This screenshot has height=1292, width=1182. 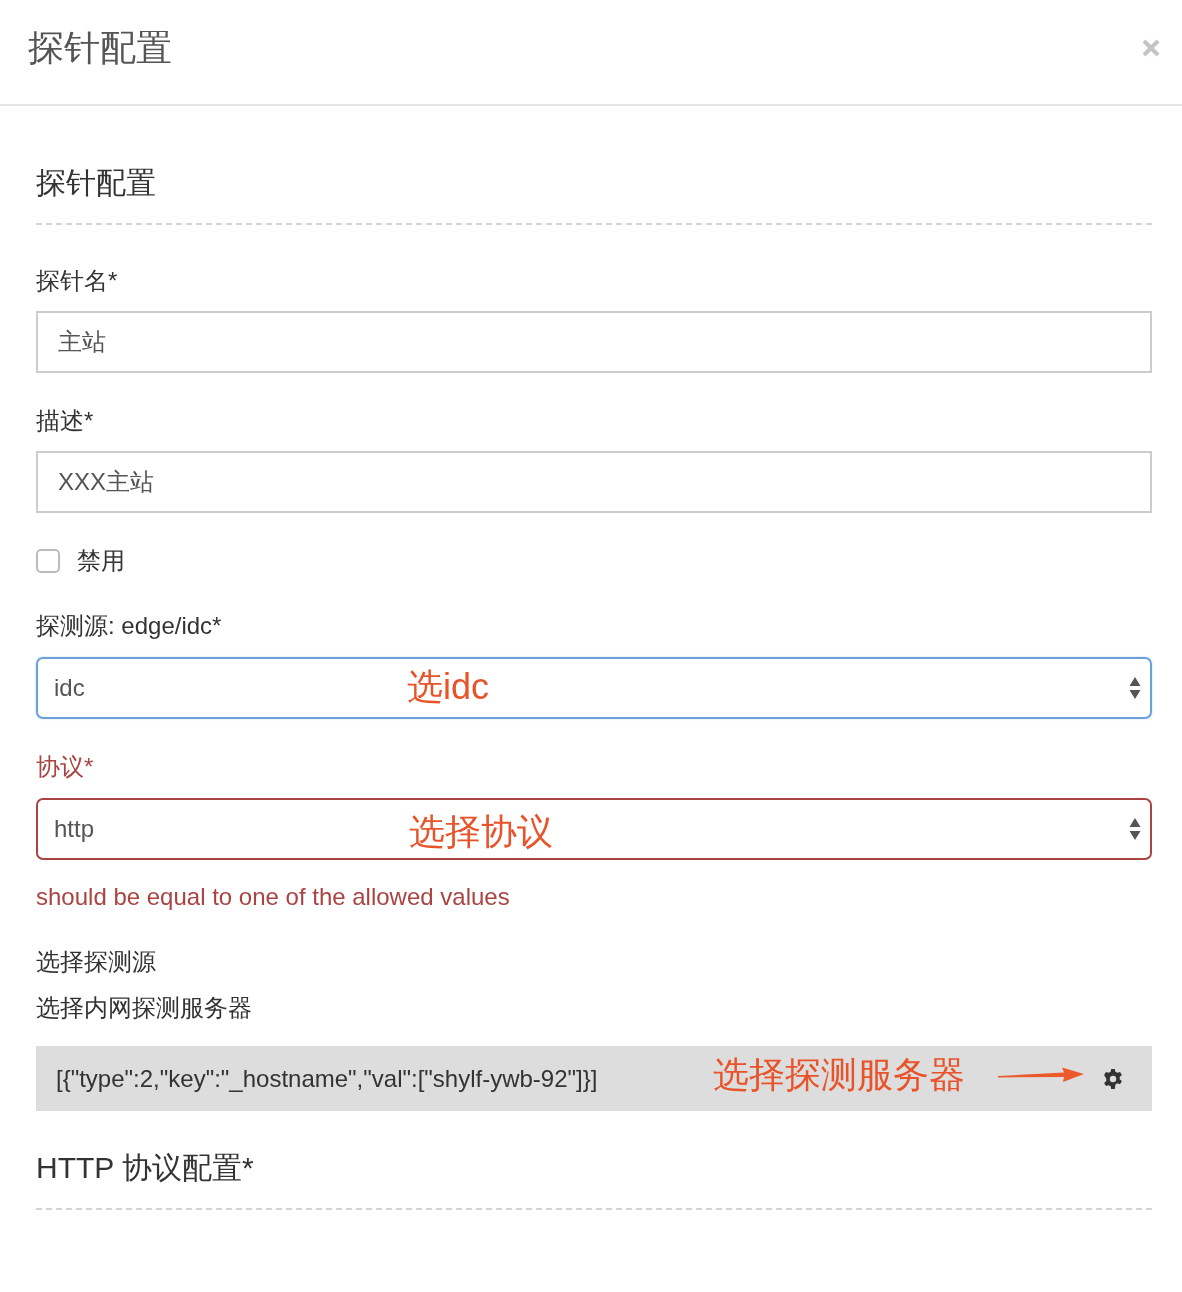 What do you see at coordinates (101, 561) in the screenshot?
I see `checkbox-label: 禁用` at bounding box center [101, 561].